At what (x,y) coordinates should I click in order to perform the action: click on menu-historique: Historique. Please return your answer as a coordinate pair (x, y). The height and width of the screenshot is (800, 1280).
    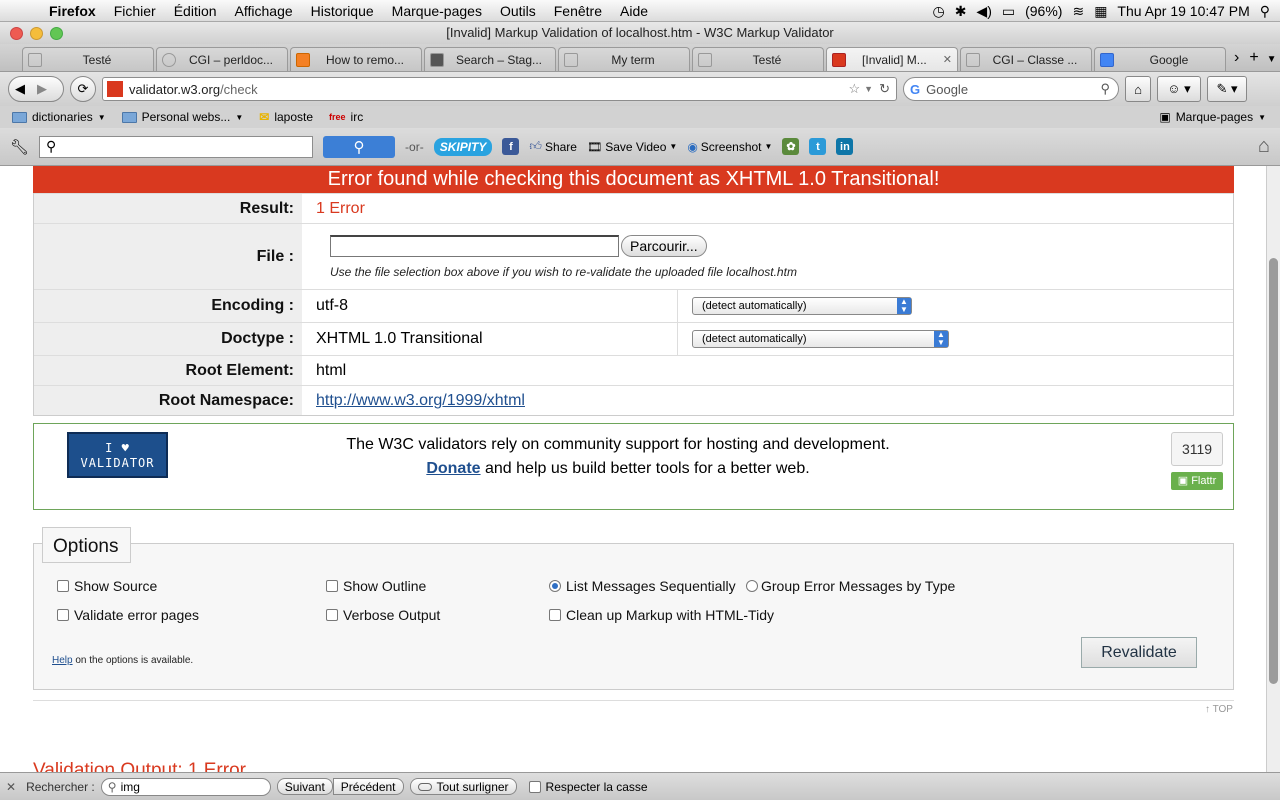
    Looking at the image, I should click on (342, 11).